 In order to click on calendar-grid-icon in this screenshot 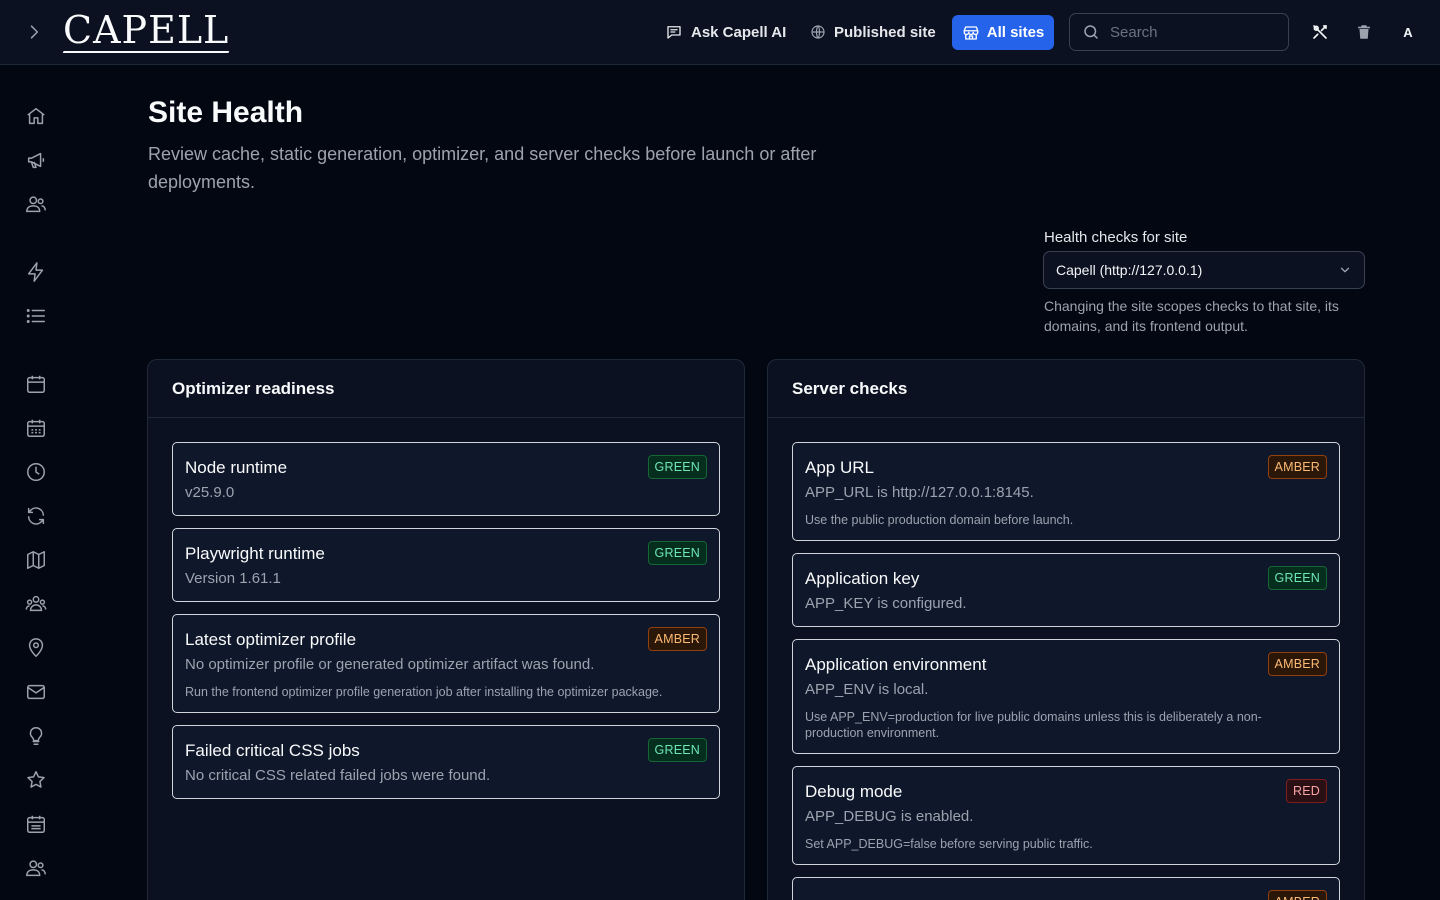, I will do `click(36, 428)`.